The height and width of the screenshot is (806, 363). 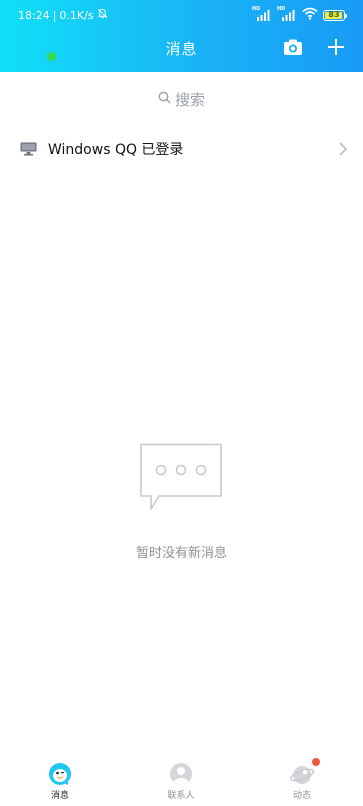 What do you see at coordinates (116, 150) in the screenshot?
I see `device-notice-label: Windows QQ 已登录` at bounding box center [116, 150].